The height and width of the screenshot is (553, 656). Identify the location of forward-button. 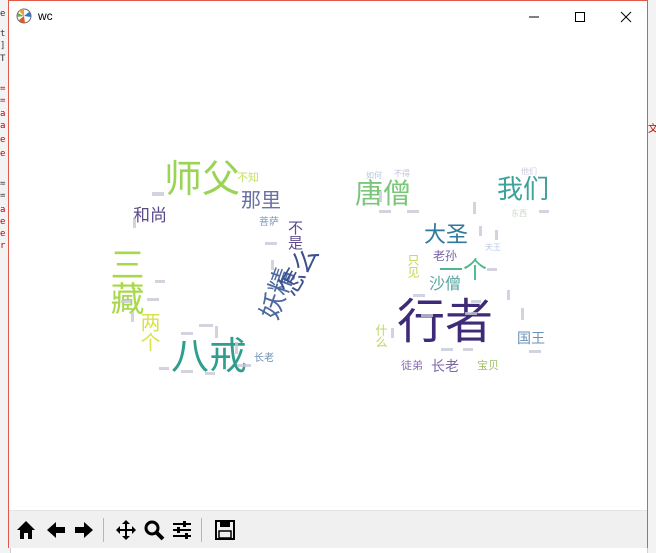
(84, 530).